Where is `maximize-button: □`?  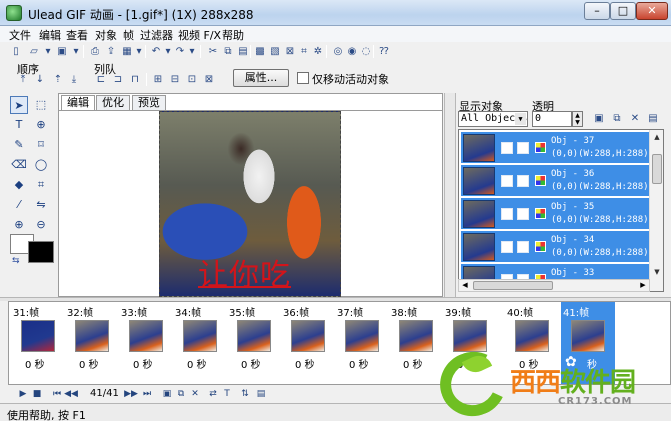
maximize-button: □ is located at coordinates (623, 11).